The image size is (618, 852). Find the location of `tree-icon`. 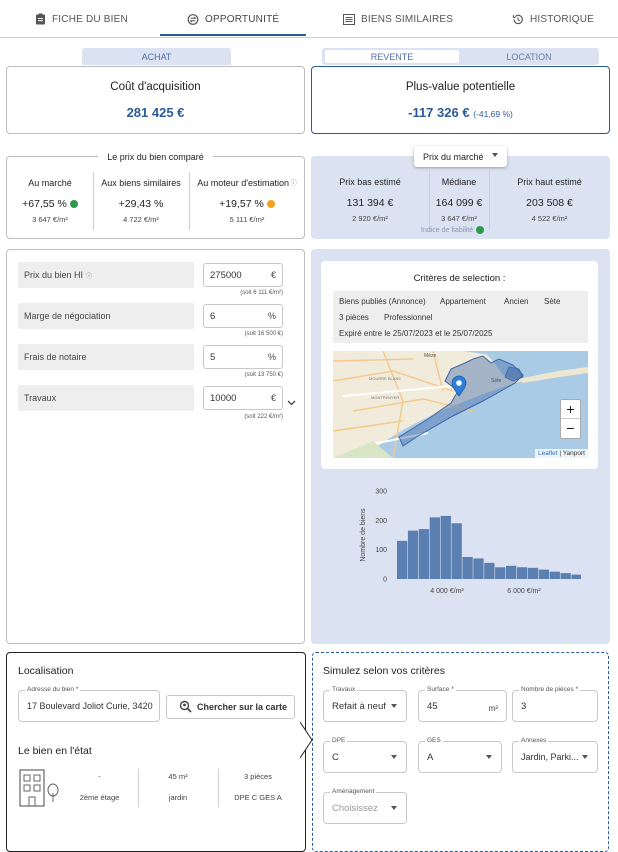

tree-icon is located at coordinates (53, 795).